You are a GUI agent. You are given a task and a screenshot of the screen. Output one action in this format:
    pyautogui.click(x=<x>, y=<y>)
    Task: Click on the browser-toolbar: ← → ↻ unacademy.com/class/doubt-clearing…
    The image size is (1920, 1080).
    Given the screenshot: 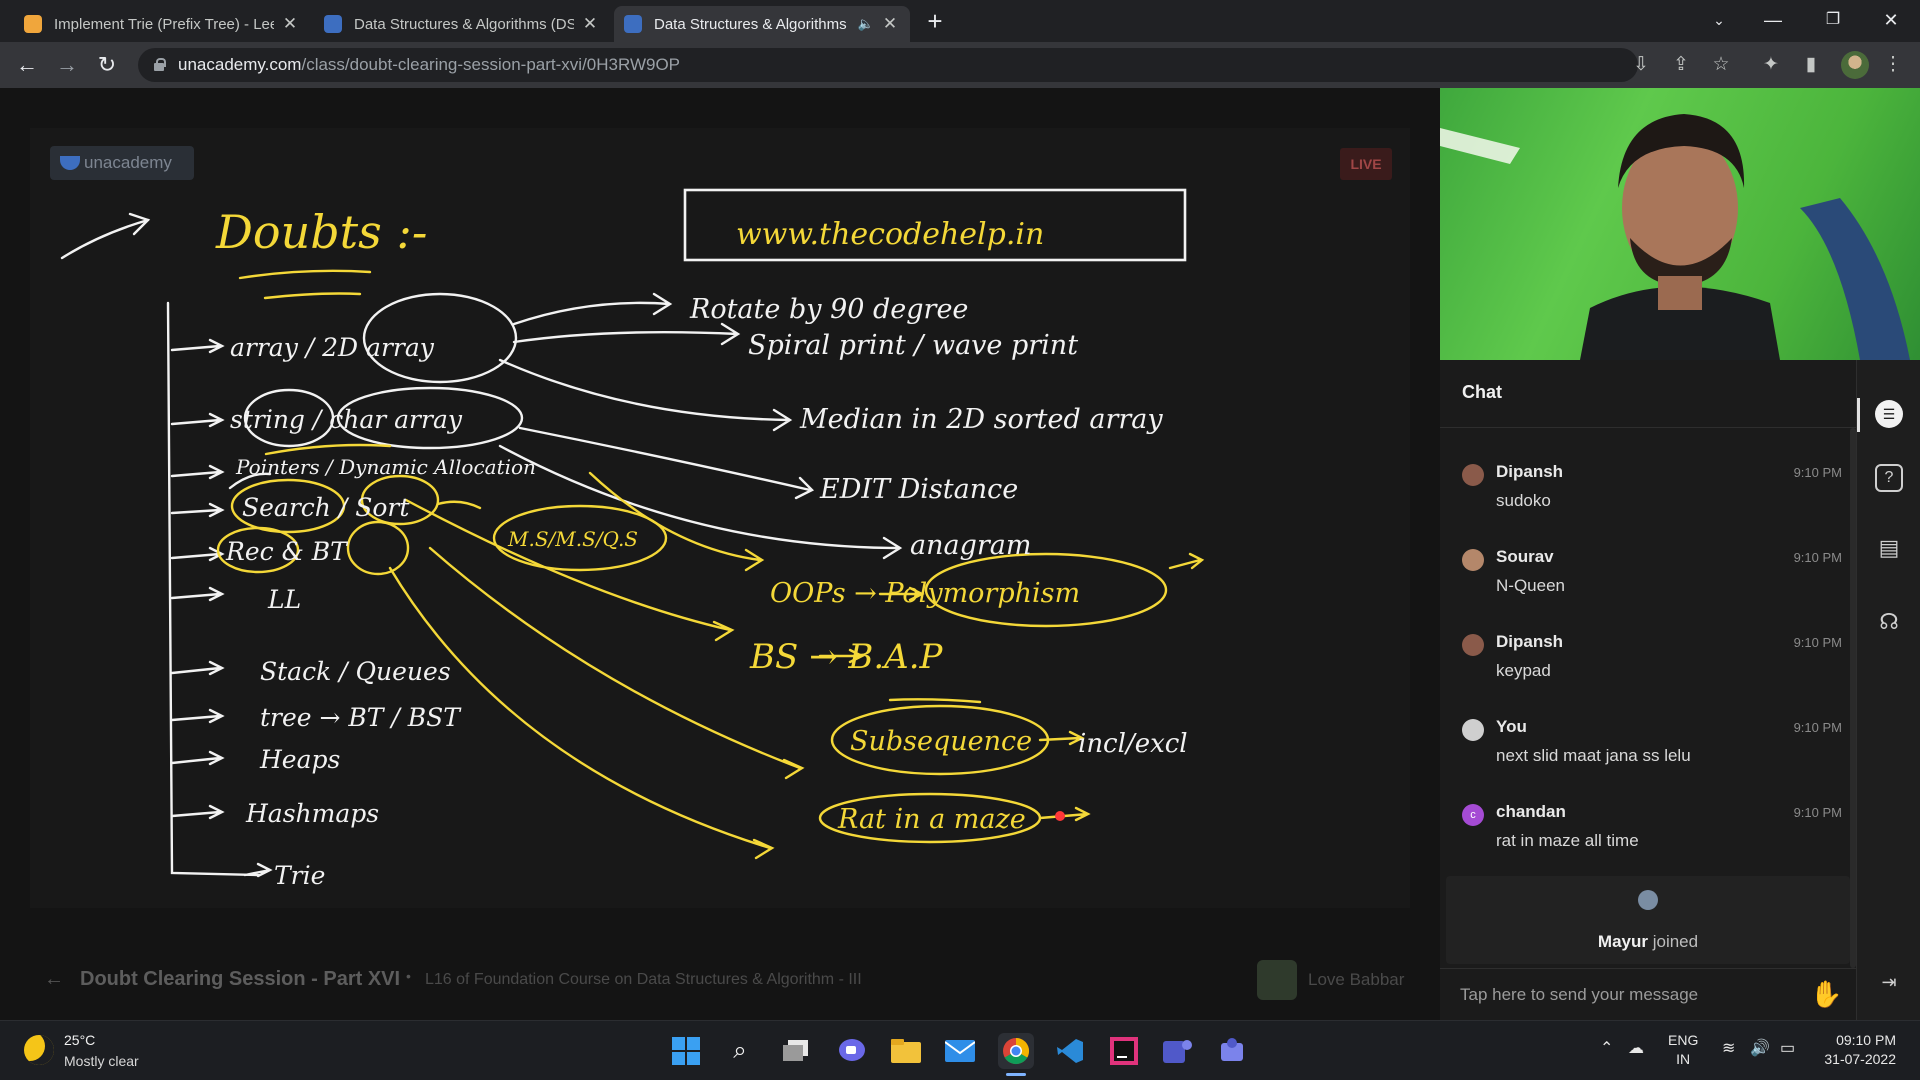 What is the action you would take?
    pyautogui.click(x=960, y=65)
    